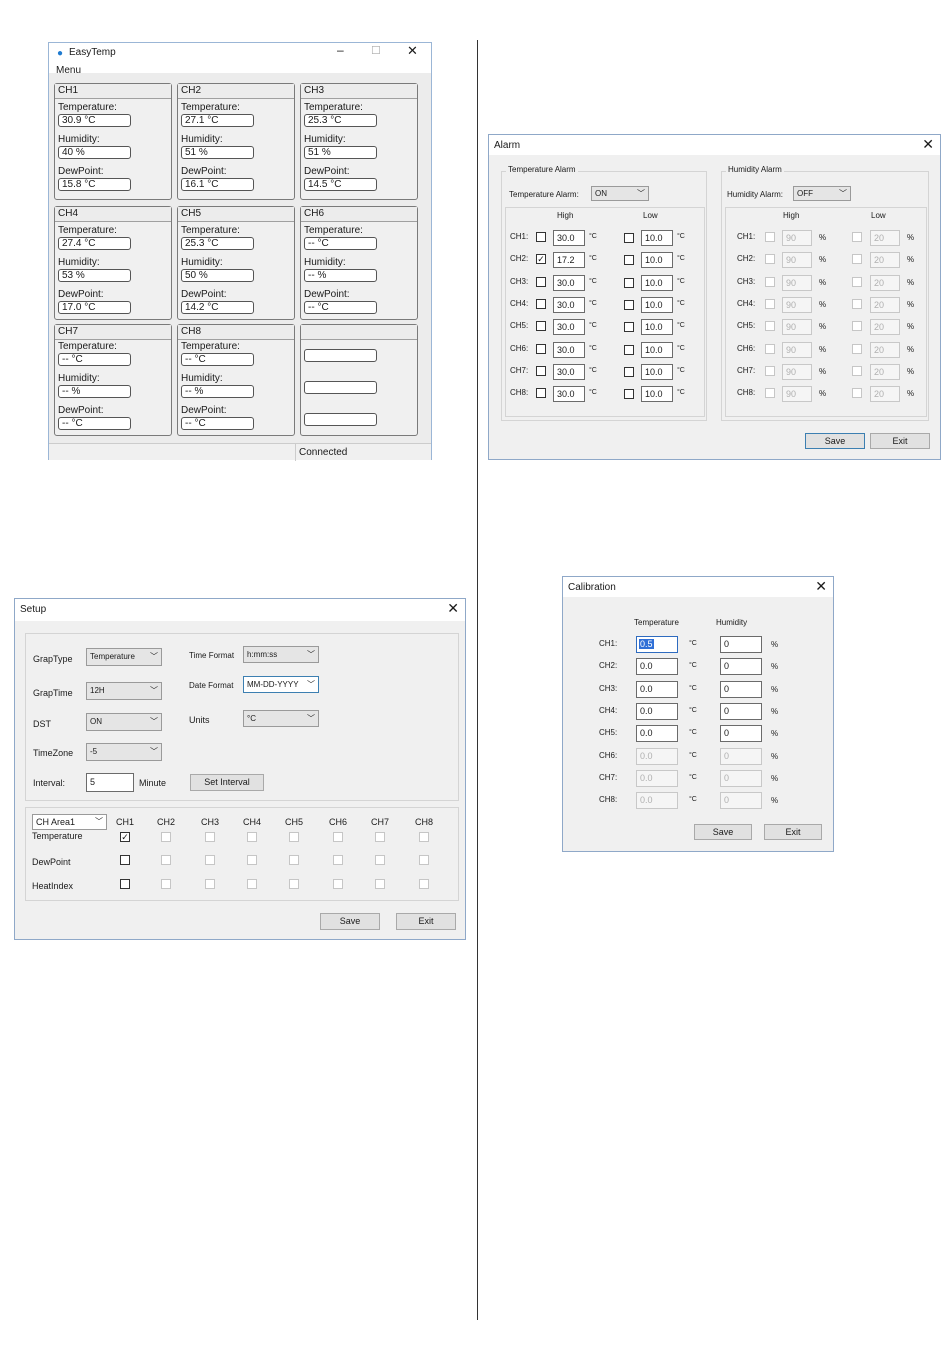  Describe the element at coordinates (124, 722) in the screenshot. I see `dst-select: ON ﹀` at that location.